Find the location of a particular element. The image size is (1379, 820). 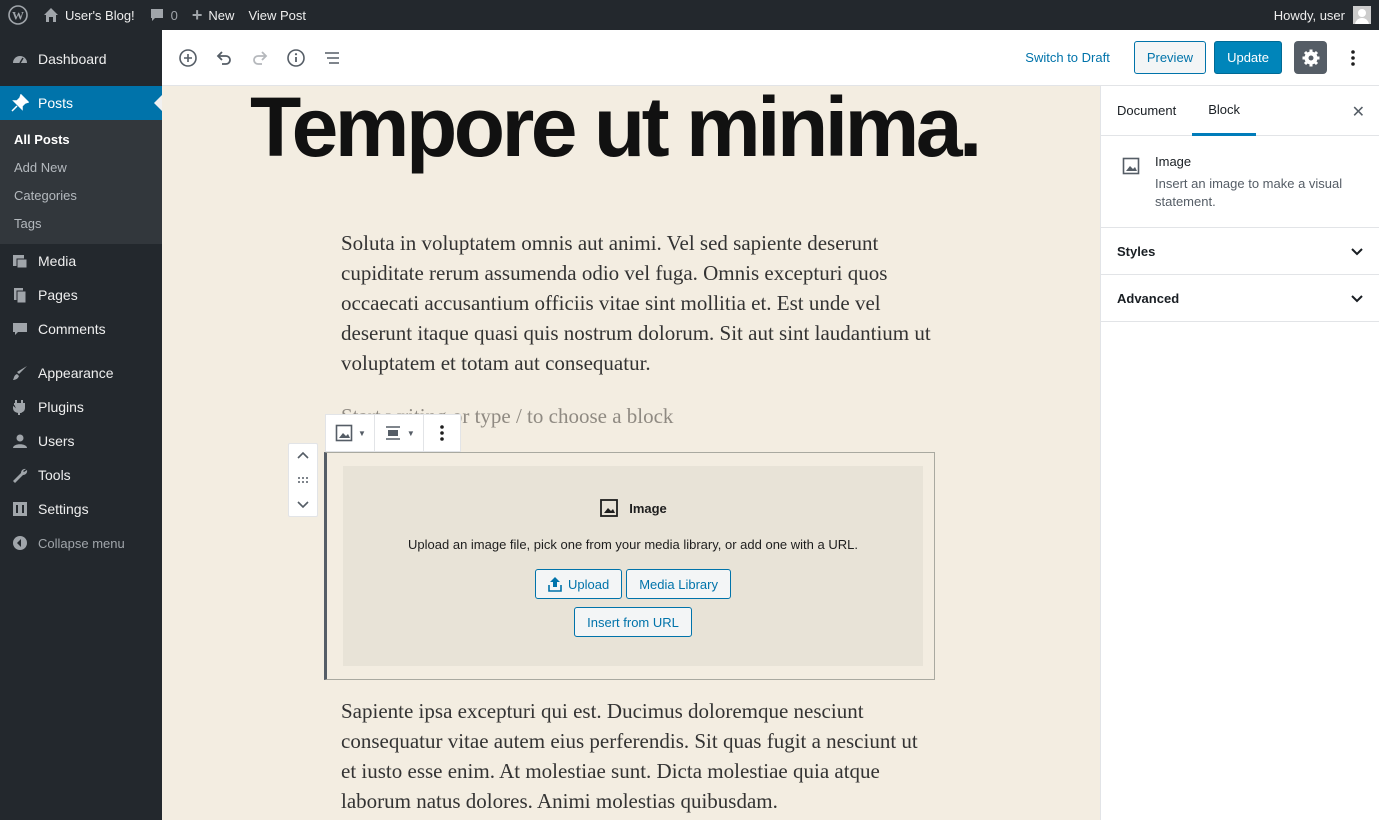

menu-posts: Posts is located at coordinates (81, 103).